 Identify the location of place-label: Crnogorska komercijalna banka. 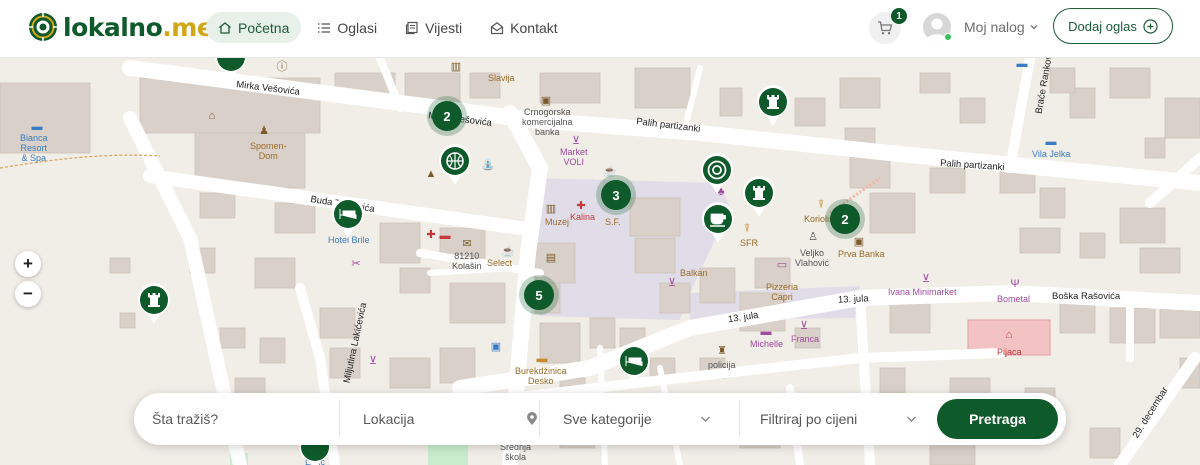
(547, 122).